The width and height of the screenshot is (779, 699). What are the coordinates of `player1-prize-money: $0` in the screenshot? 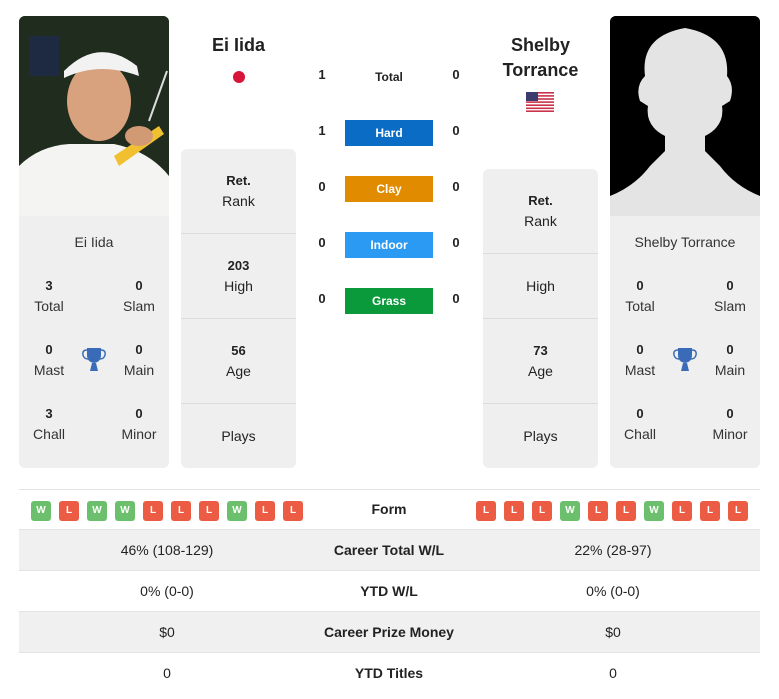 It's located at (167, 632).